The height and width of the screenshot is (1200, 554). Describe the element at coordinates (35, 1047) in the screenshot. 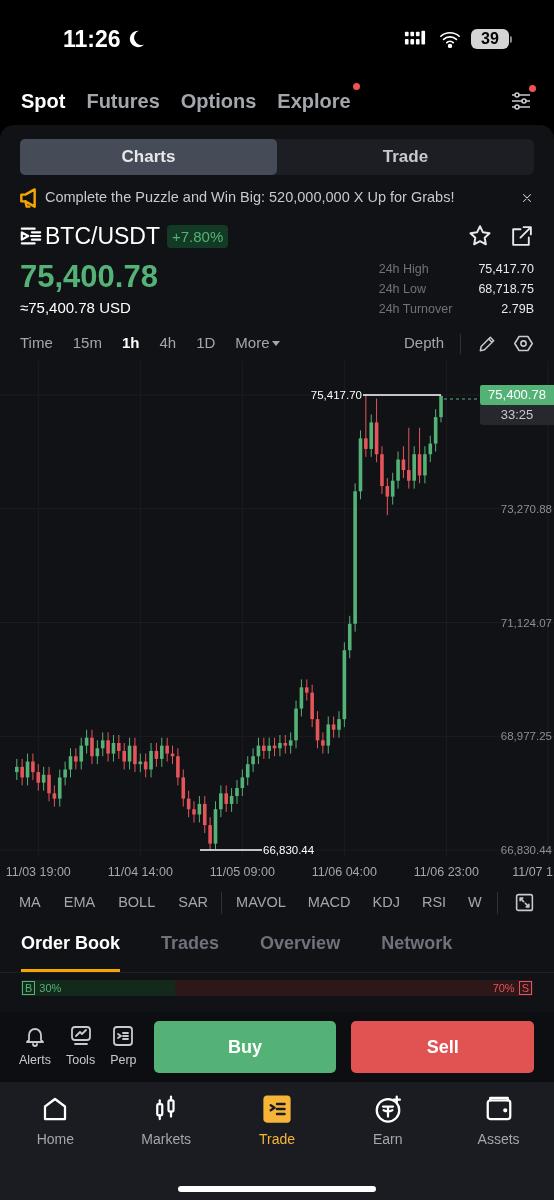

I see `quick-action-button: Alerts` at that location.